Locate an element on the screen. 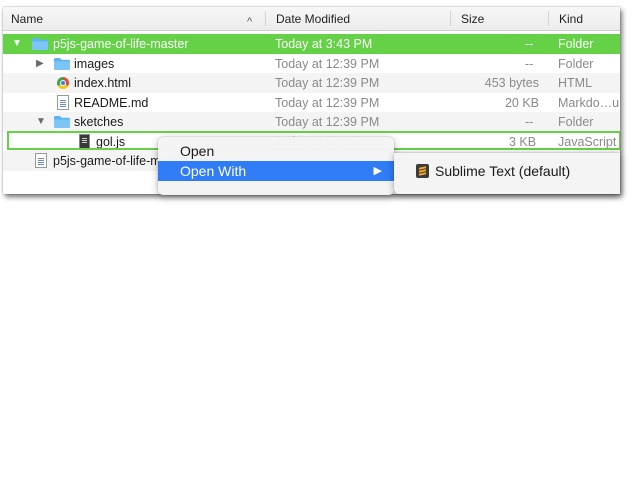 This screenshot has height=480, width=640. file-row-images: ▶ images Today at 12:39 PM -- Folder is located at coordinates (311, 64).